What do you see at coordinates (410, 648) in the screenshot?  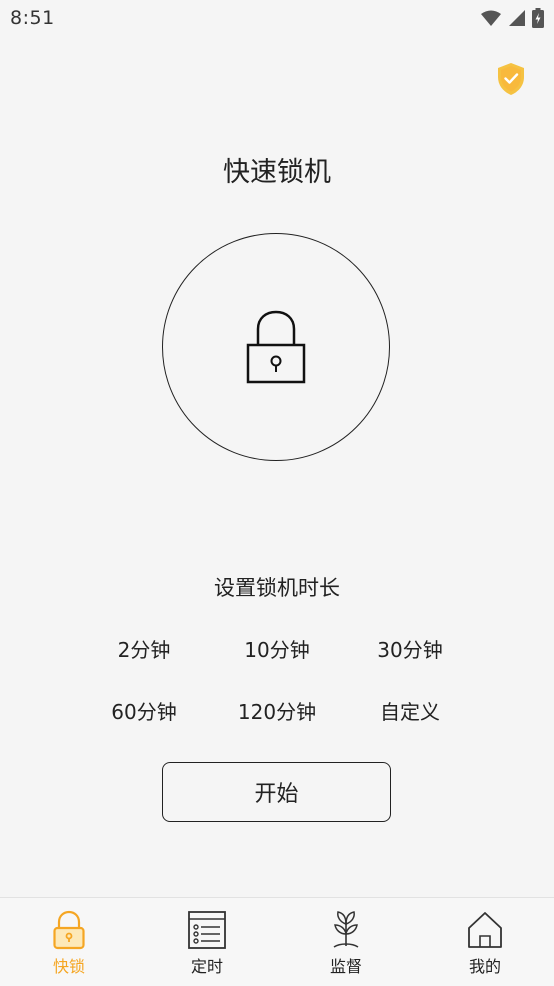 I see `duration-option-30min: 30分钟` at bounding box center [410, 648].